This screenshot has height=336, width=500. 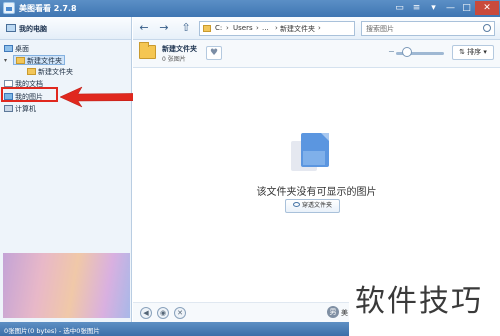 What do you see at coordinates (25, 109) in the screenshot?
I see `sidebar-item-label: 计算机` at bounding box center [25, 109].